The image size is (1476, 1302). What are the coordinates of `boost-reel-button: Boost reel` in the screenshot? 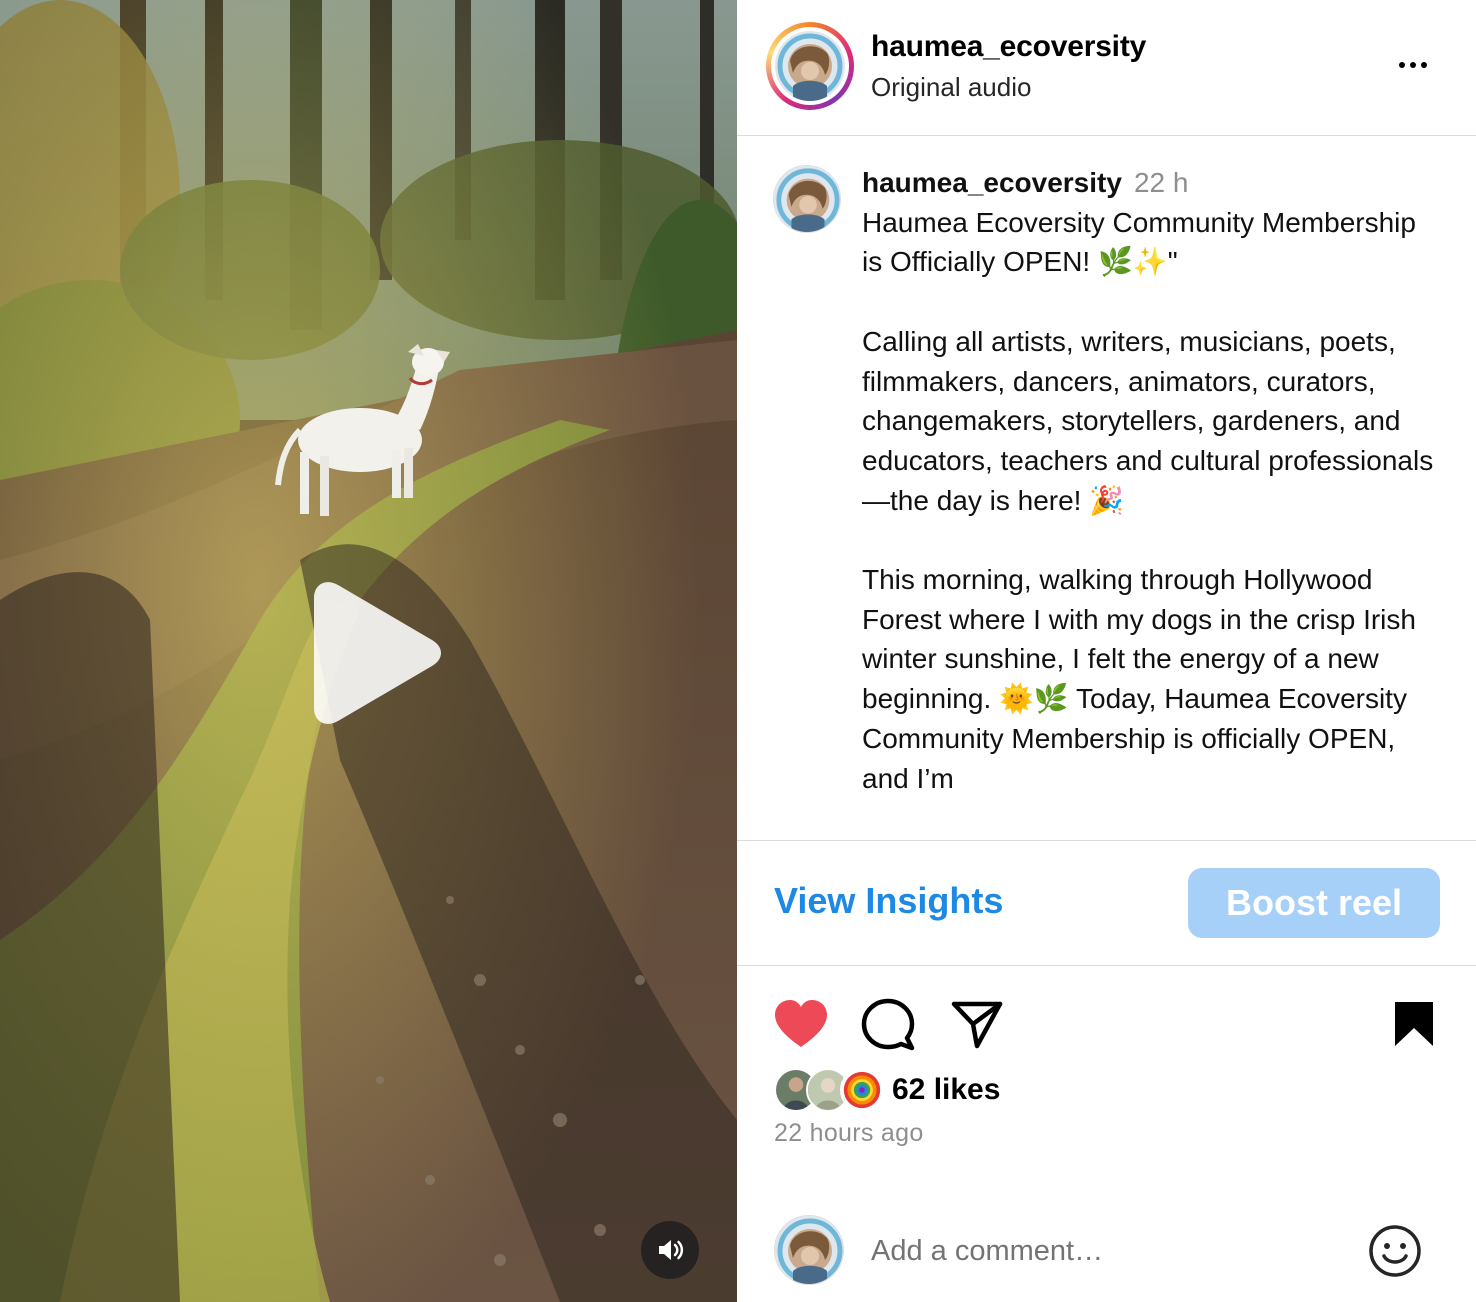 It's located at (1314, 903).